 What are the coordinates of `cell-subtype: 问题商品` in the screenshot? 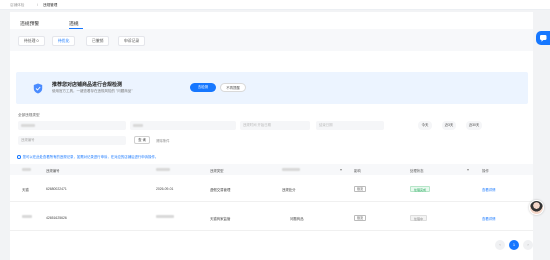 It's located at (297, 219).